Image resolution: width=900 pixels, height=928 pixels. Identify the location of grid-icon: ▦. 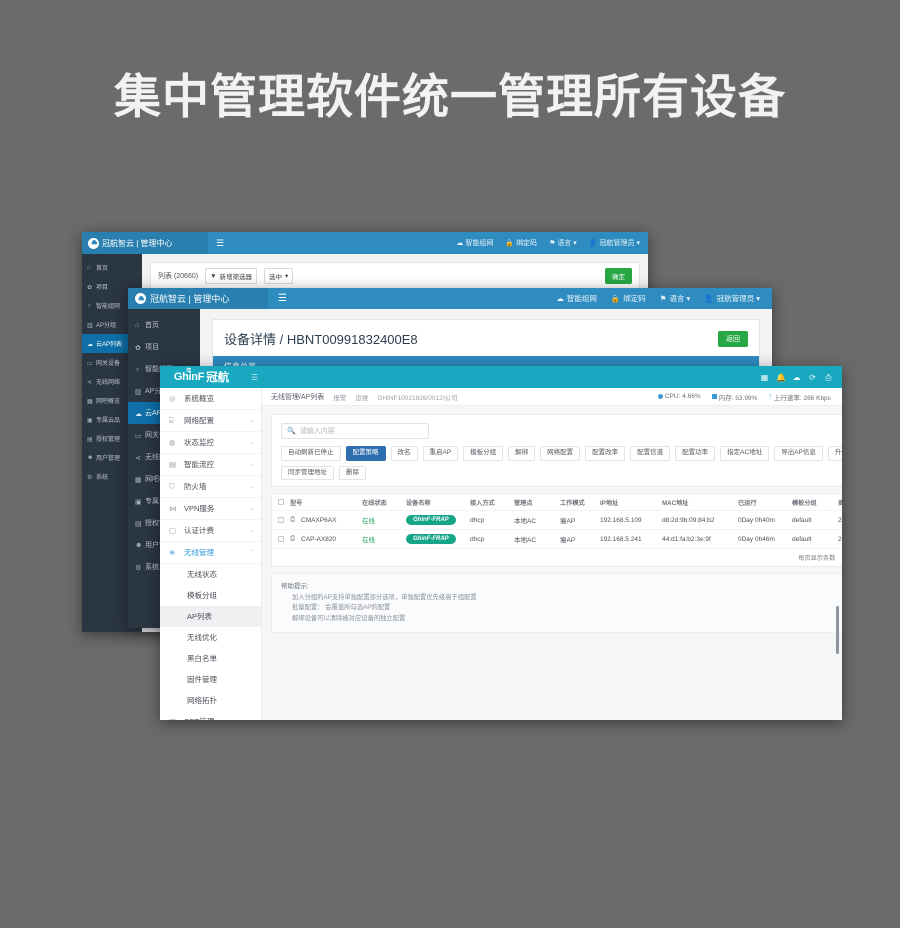
(764, 377).